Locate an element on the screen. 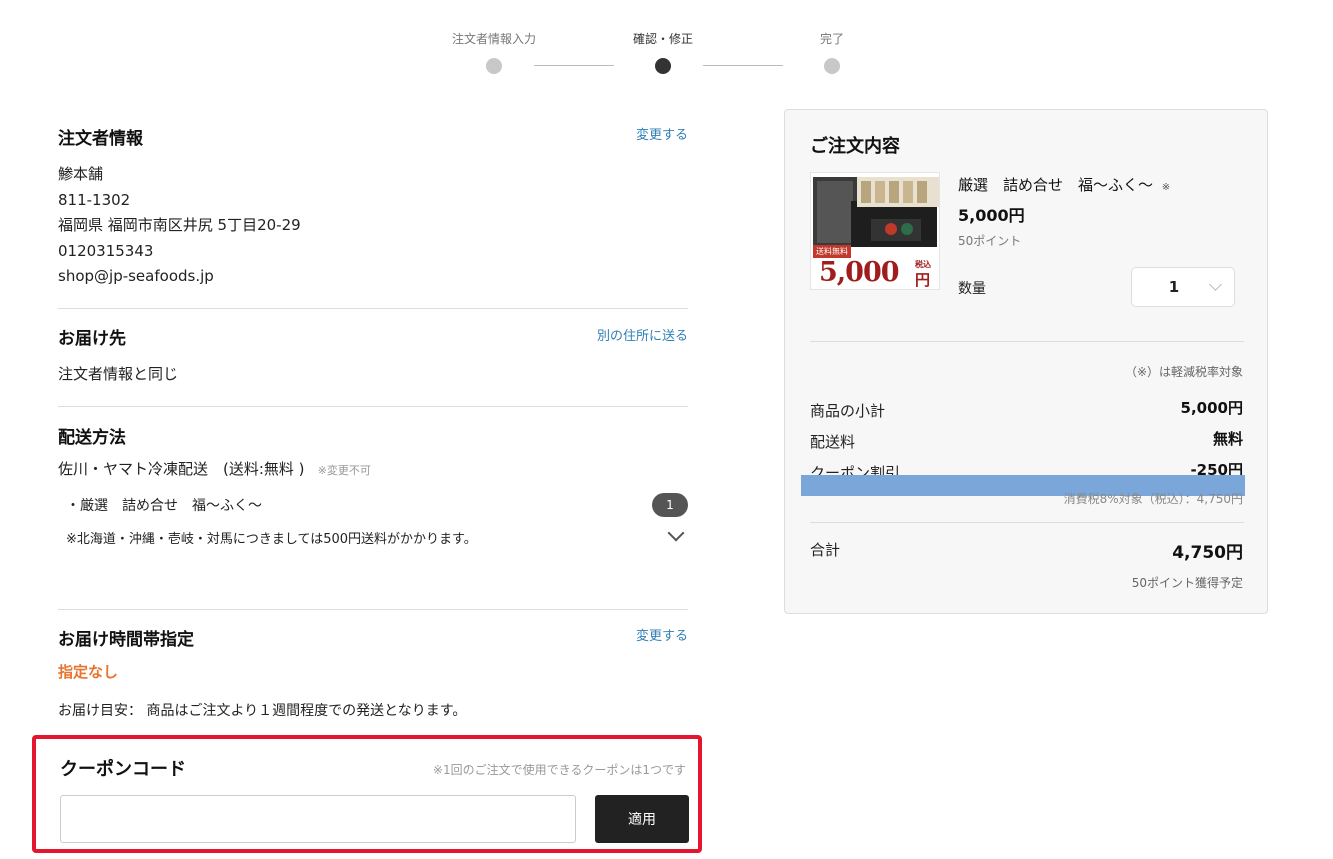 This screenshot has width=1333, height=859. ship-to-other-address-link: 別の住所に送る is located at coordinates (642, 334).